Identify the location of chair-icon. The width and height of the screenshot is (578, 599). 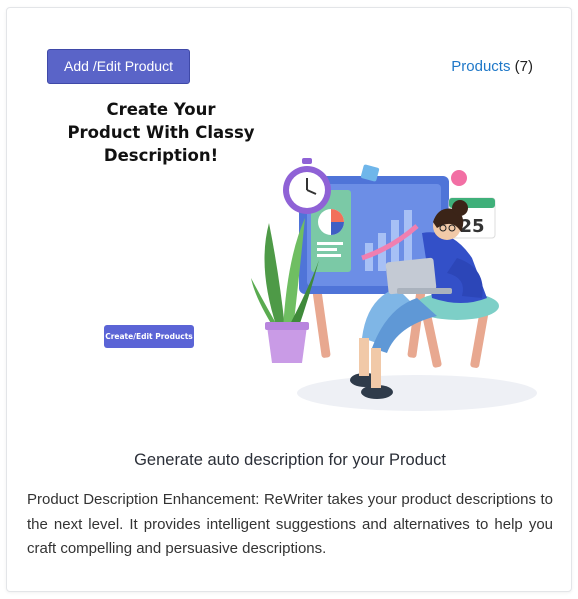
(457, 330).